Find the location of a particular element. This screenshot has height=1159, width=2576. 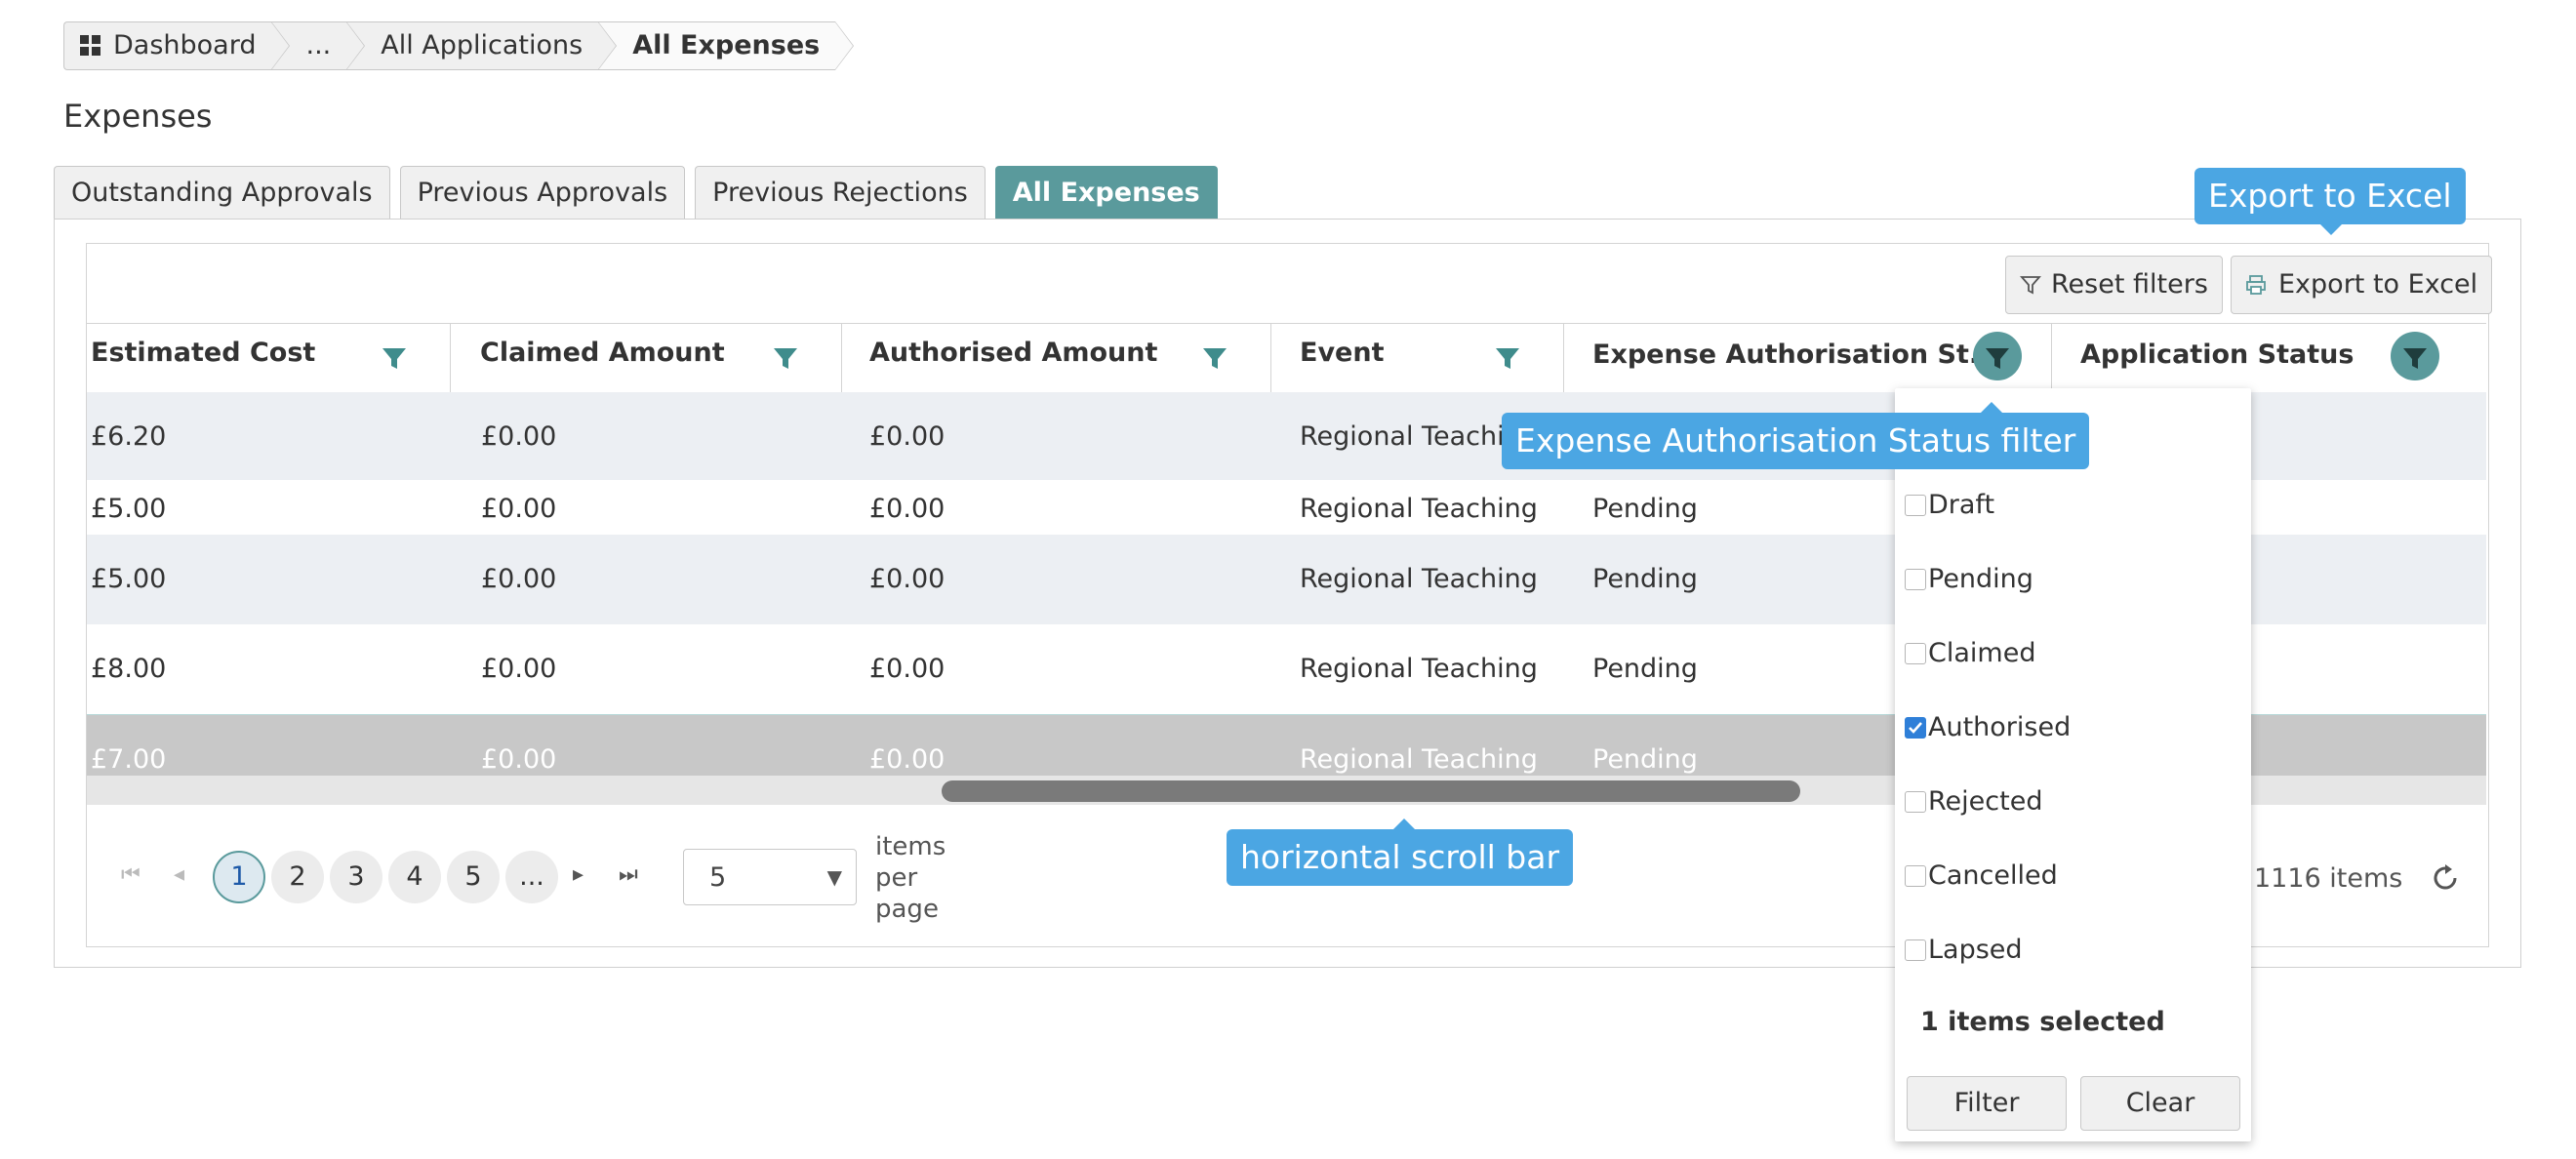

filter-option-rejected: Rejected is located at coordinates (1973, 801).